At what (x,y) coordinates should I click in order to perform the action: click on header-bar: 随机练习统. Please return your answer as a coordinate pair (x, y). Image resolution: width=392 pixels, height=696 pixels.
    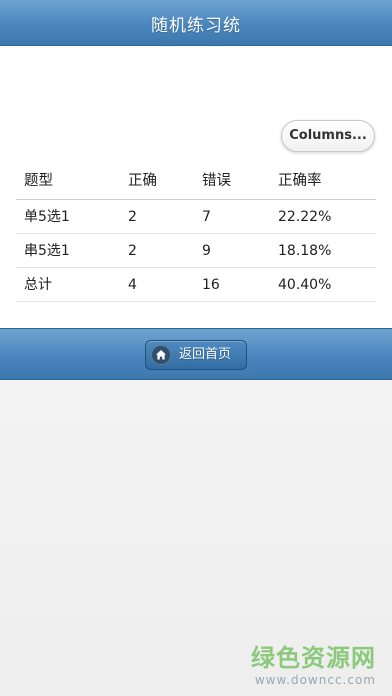
    Looking at the image, I should click on (196, 23).